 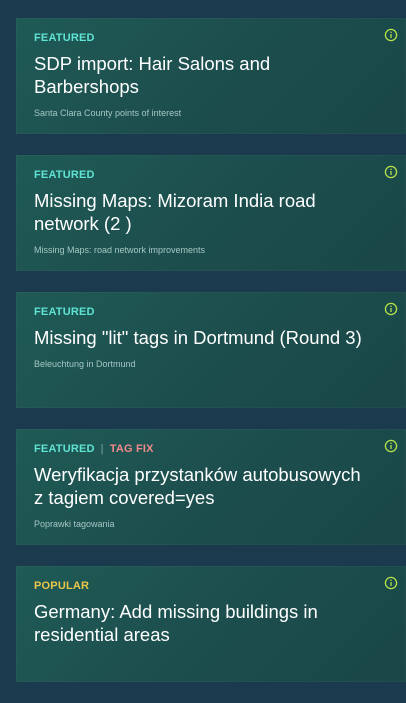 What do you see at coordinates (85, 364) in the screenshot?
I see `challenge-subtitle: Beleuchtung in Dortmund` at bounding box center [85, 364].